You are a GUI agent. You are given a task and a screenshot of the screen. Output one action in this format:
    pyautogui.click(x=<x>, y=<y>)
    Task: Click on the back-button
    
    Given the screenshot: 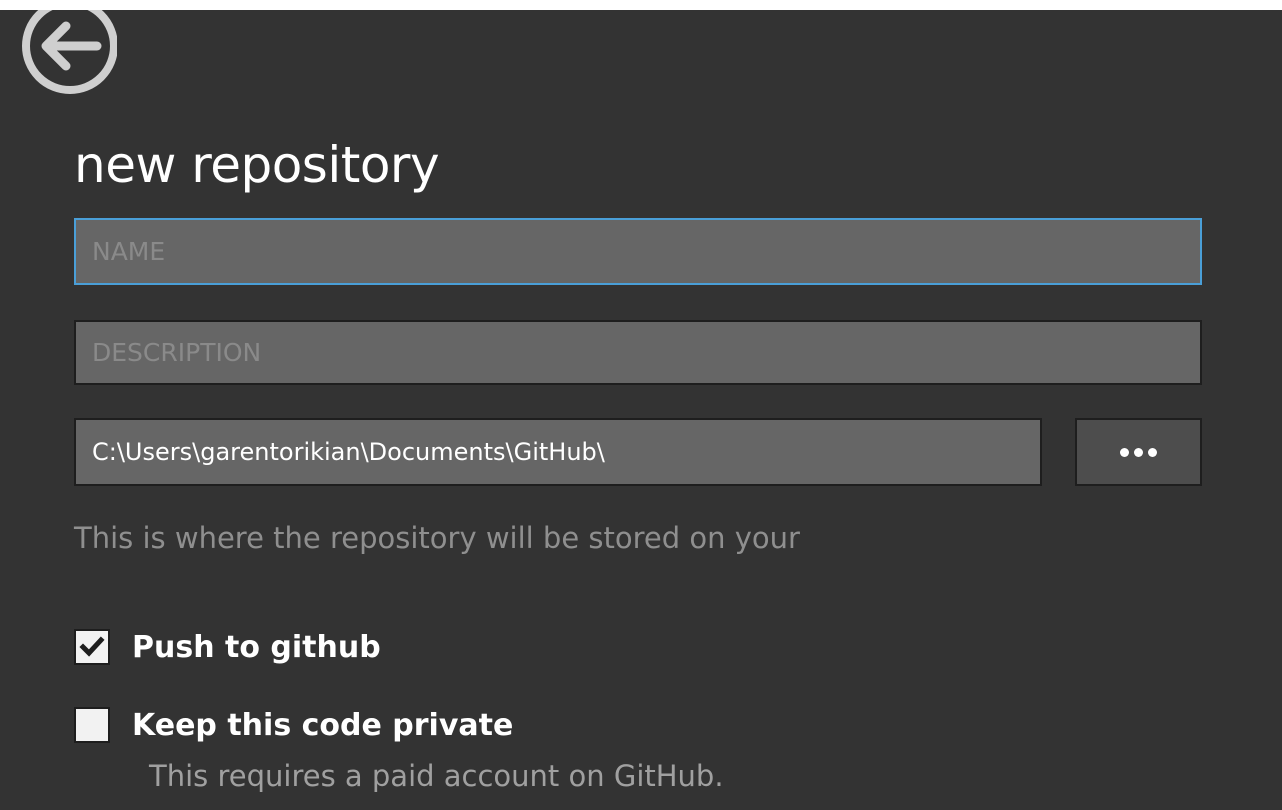 What is the action you would take?
    pyautogui.click(x=65, y=50)
    